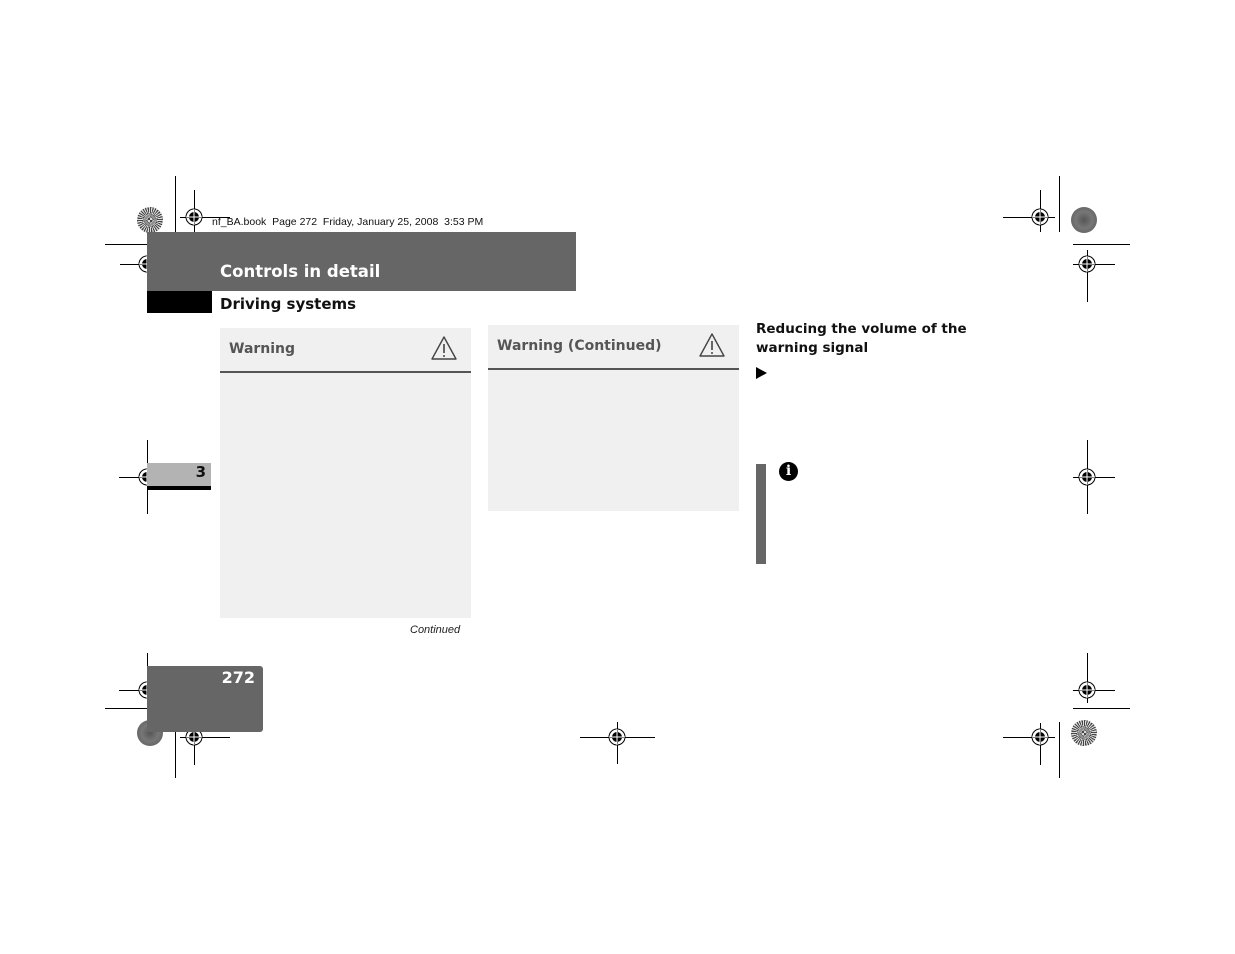 The width and height of the screenshot is (1235, 954). What do you see at coordinates (262, 349) in the screenshot?
I see `warning-label: Warning` at bounding box center [262, 349].